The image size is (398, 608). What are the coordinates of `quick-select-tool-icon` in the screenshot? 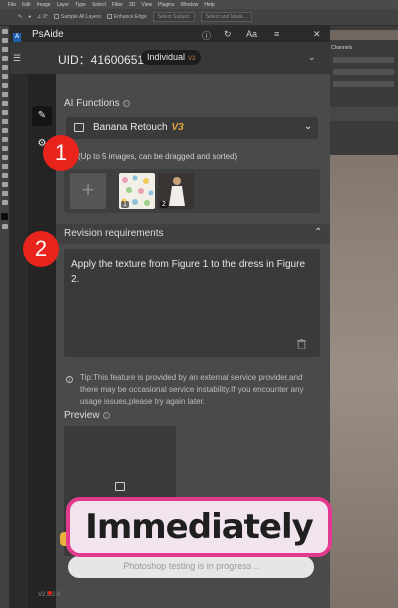 It's located at (4, 58).